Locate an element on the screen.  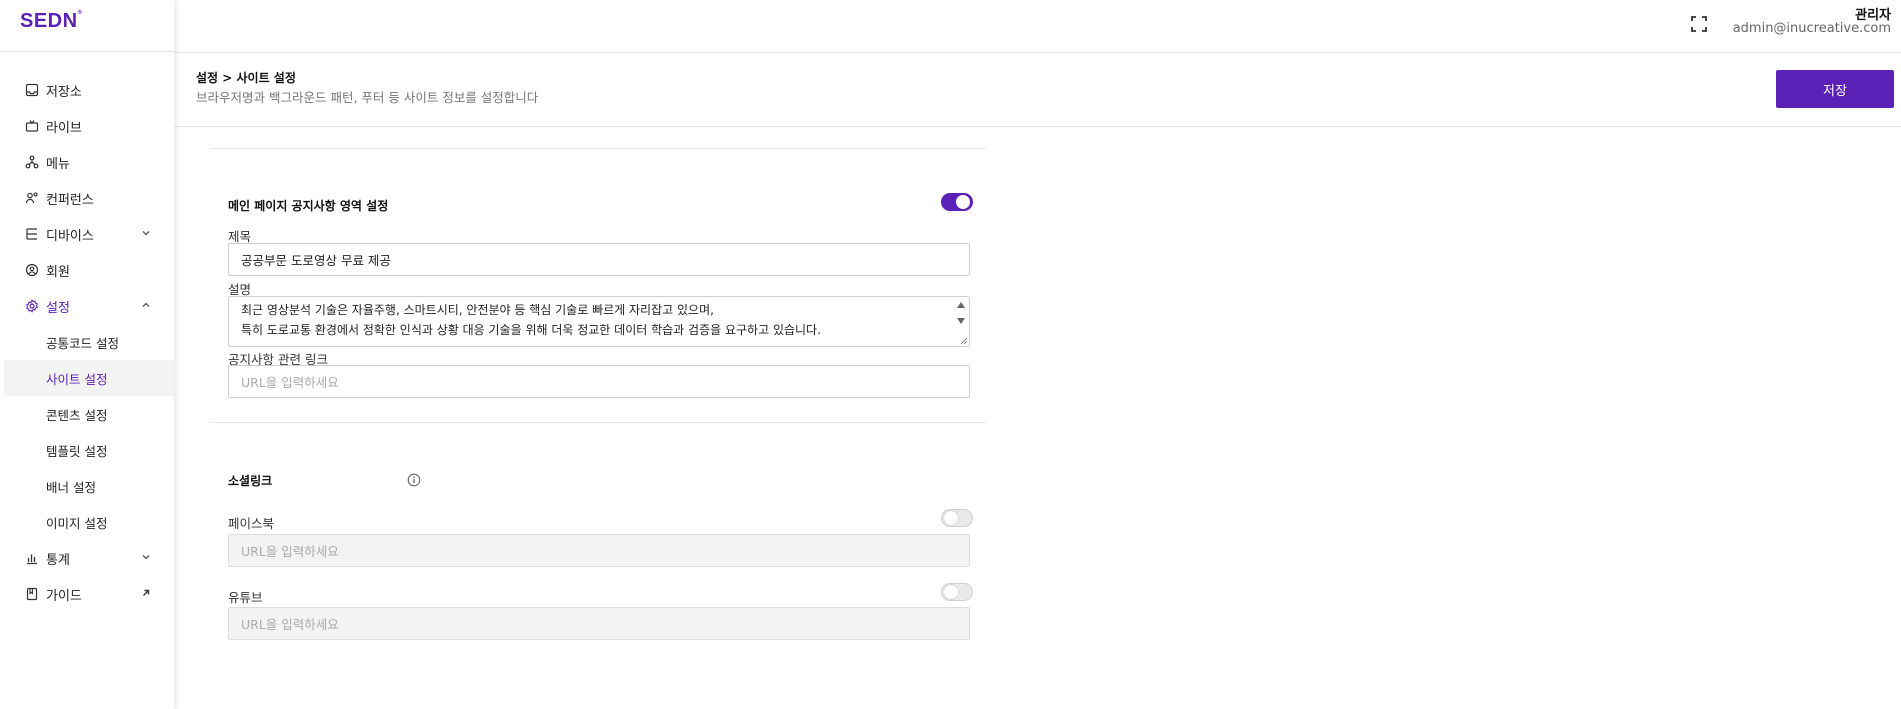
sidebar-item-label: 회원 is located at coordinates (58, 272).